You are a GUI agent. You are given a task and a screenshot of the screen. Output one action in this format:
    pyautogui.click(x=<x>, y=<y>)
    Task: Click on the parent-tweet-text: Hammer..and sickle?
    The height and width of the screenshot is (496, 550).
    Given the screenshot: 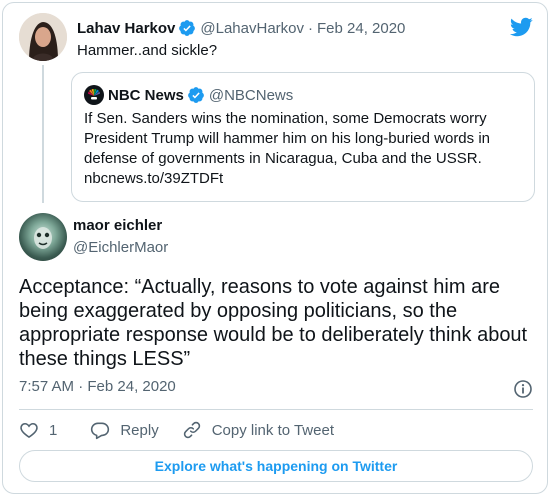 What is the action you would take?
    pyautogui.click(x=147, y=50)
    